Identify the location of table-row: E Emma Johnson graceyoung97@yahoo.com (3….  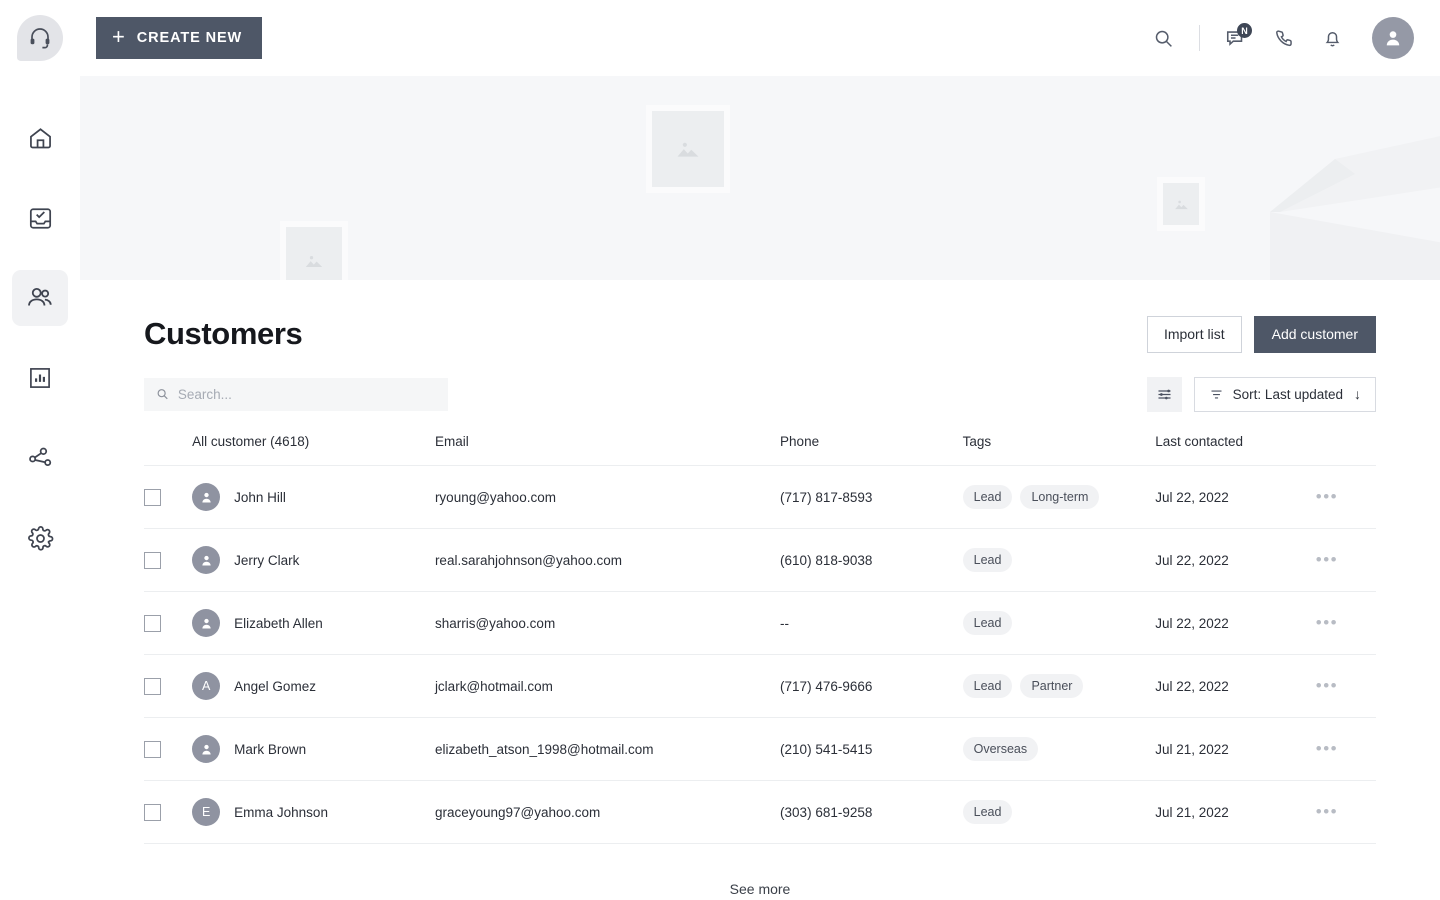
(760, 812).